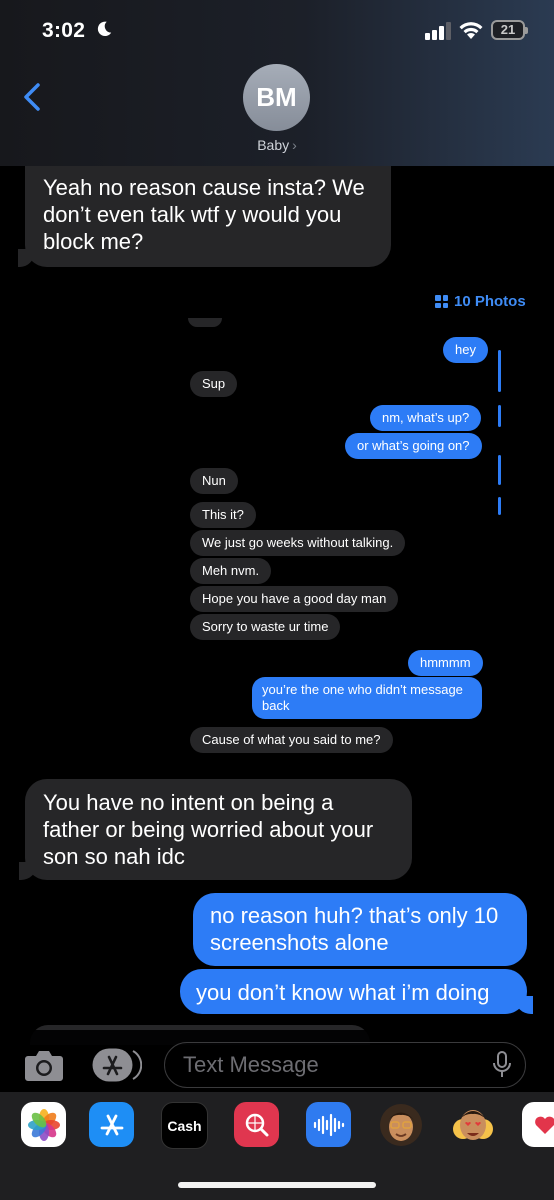 This screenshot has width=554, height=1200. I want to click on screenshot-message-received: Hope you have a good day man, so click(294, 599).